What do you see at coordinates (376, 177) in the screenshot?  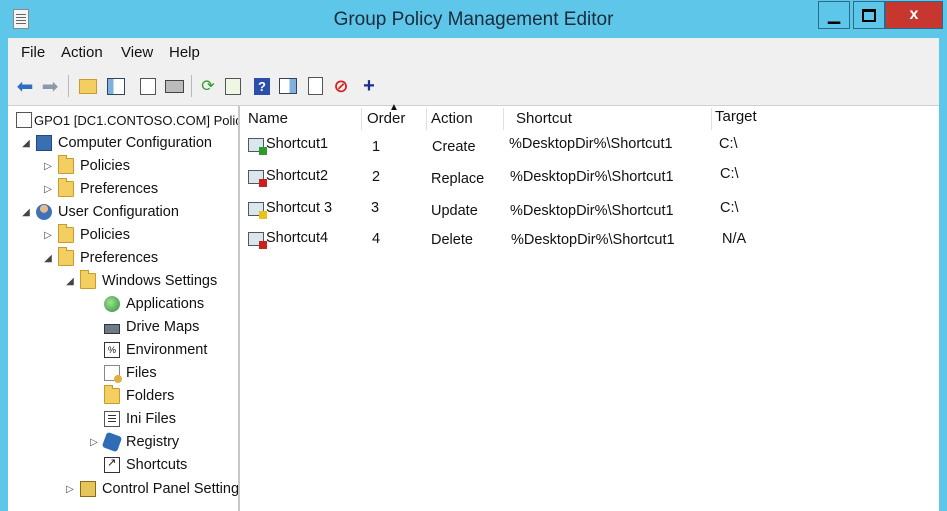 I see `cell-order: 2` at bounding box center [376, 177].